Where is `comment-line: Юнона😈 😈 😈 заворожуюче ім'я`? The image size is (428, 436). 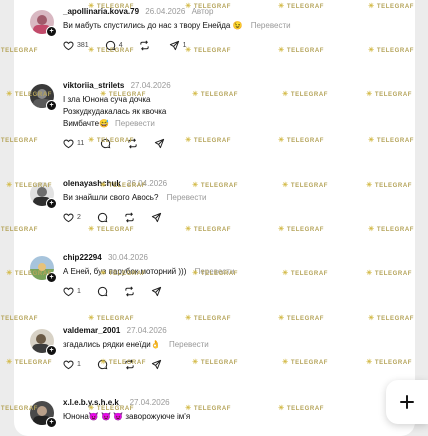
comment-line: Юнона😈 😈 😈 заворожуюче ім'я is located at coordinates (127, 416).